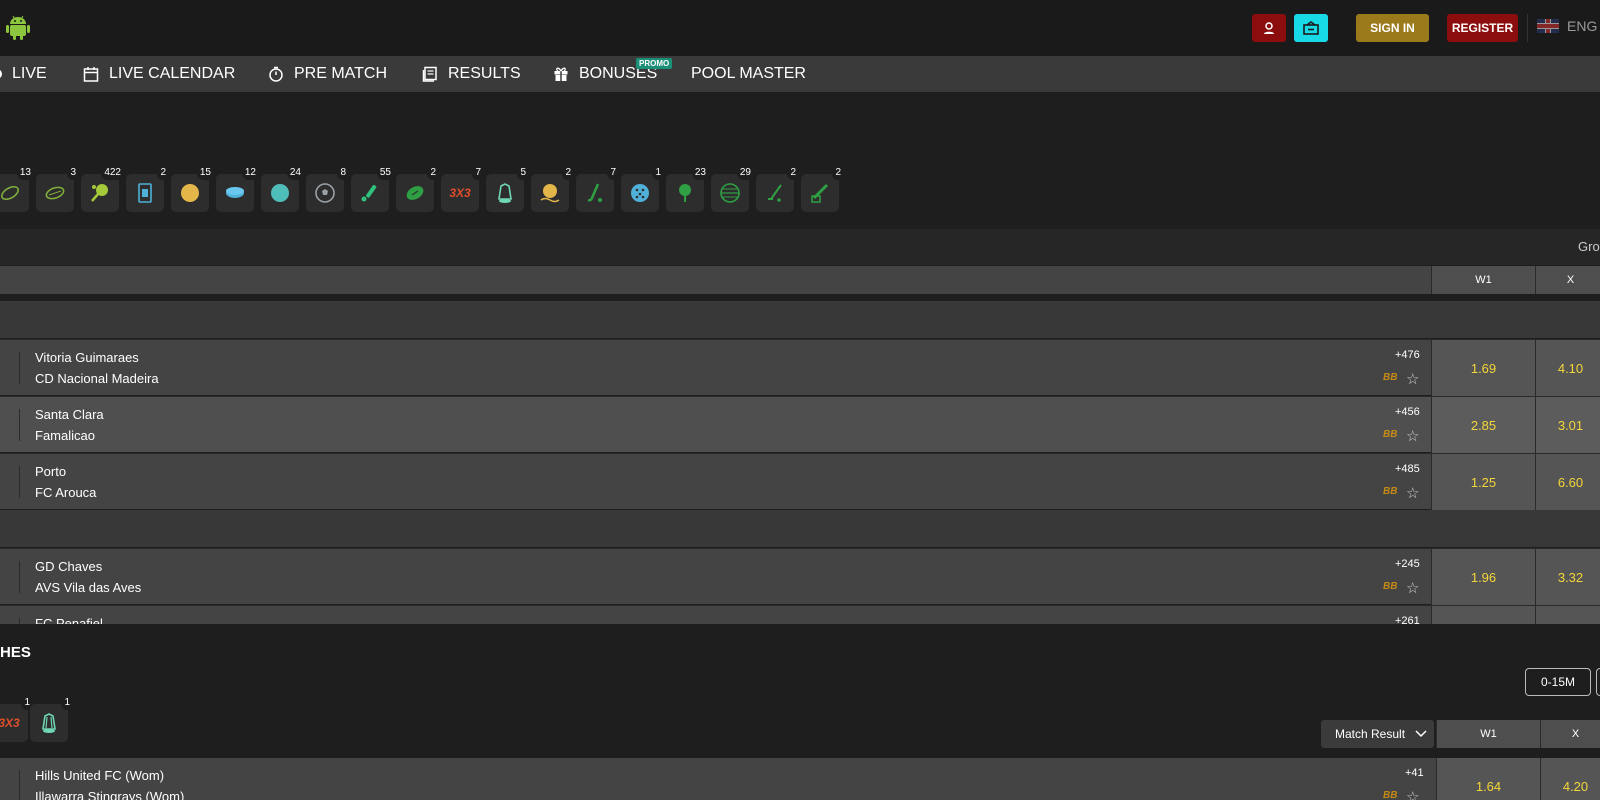  I want to click on android-app-icon, so click(18, 28).